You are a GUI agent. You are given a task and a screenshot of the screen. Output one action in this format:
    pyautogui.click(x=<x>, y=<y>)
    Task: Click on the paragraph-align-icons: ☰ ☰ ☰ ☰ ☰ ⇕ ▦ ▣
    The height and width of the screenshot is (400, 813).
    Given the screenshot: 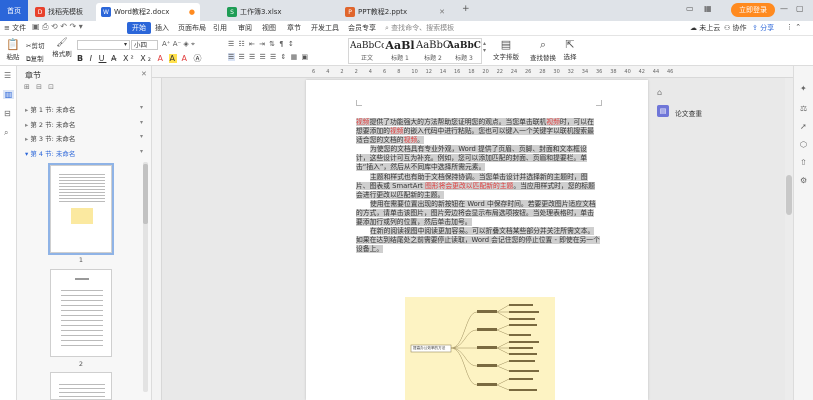 What is the action you would take?
    pyautogui.click(x=268, y=57)
    